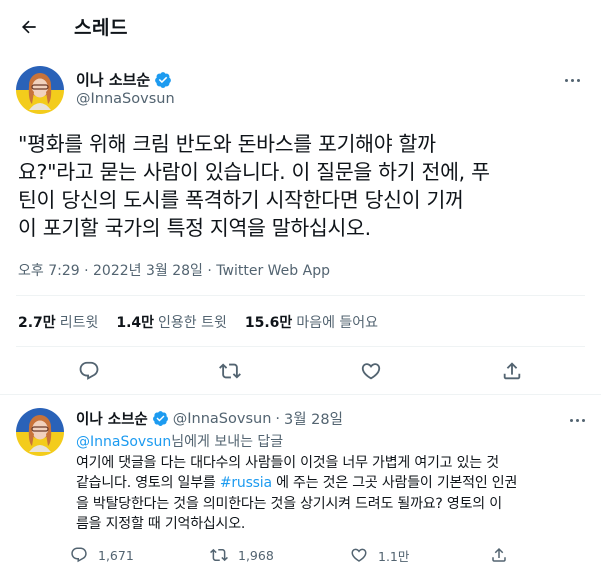 This screenshot has height=574, width=601. I want to click on retweet-button, so click(230, 371).